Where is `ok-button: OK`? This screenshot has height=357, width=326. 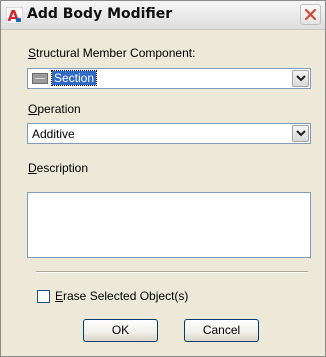 ok-button: OK is located at coordinates (120, 330).